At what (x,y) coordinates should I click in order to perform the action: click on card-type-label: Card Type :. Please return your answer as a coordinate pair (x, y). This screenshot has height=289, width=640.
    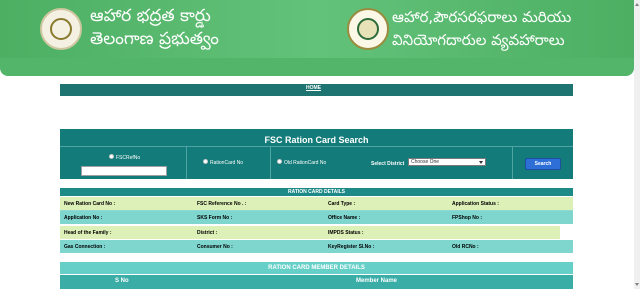
    Looking at the image, I should click on (342, 204).